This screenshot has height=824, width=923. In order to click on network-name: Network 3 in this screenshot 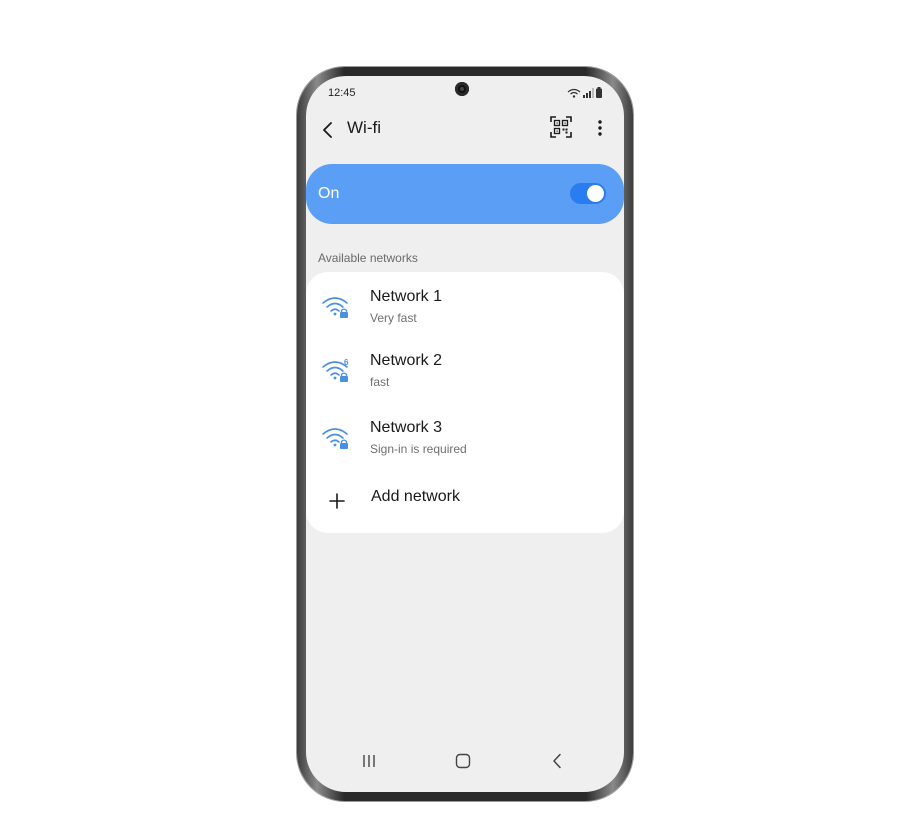, I will do `click(406, 427)`.